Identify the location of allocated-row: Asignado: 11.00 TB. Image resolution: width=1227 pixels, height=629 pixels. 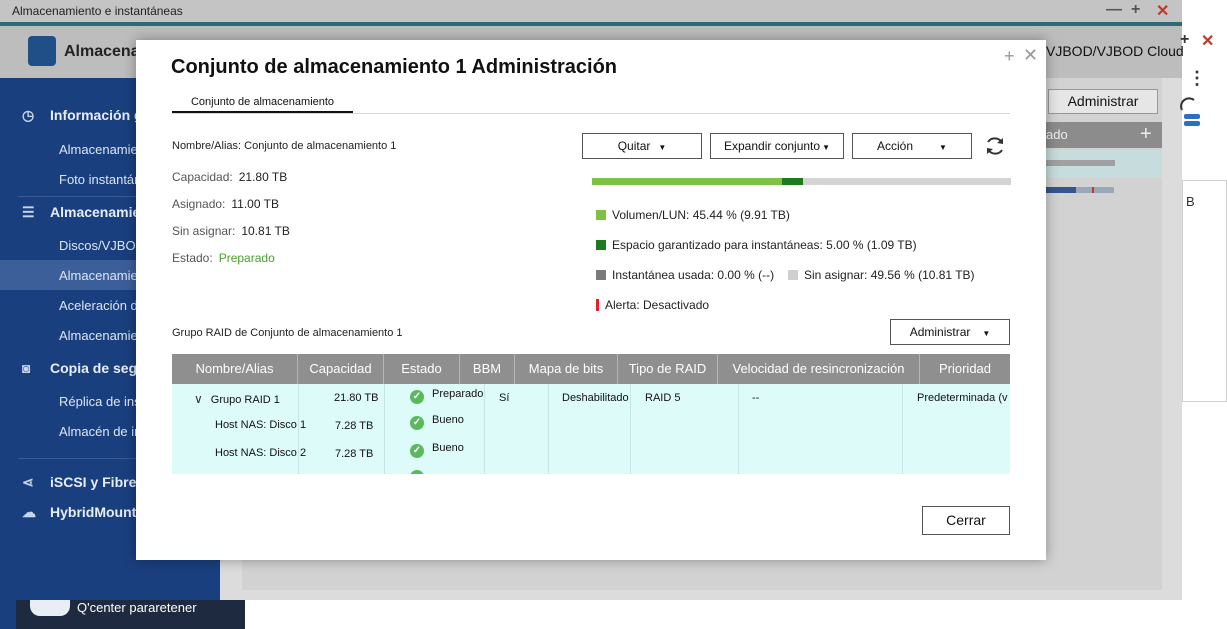
(225, 204).